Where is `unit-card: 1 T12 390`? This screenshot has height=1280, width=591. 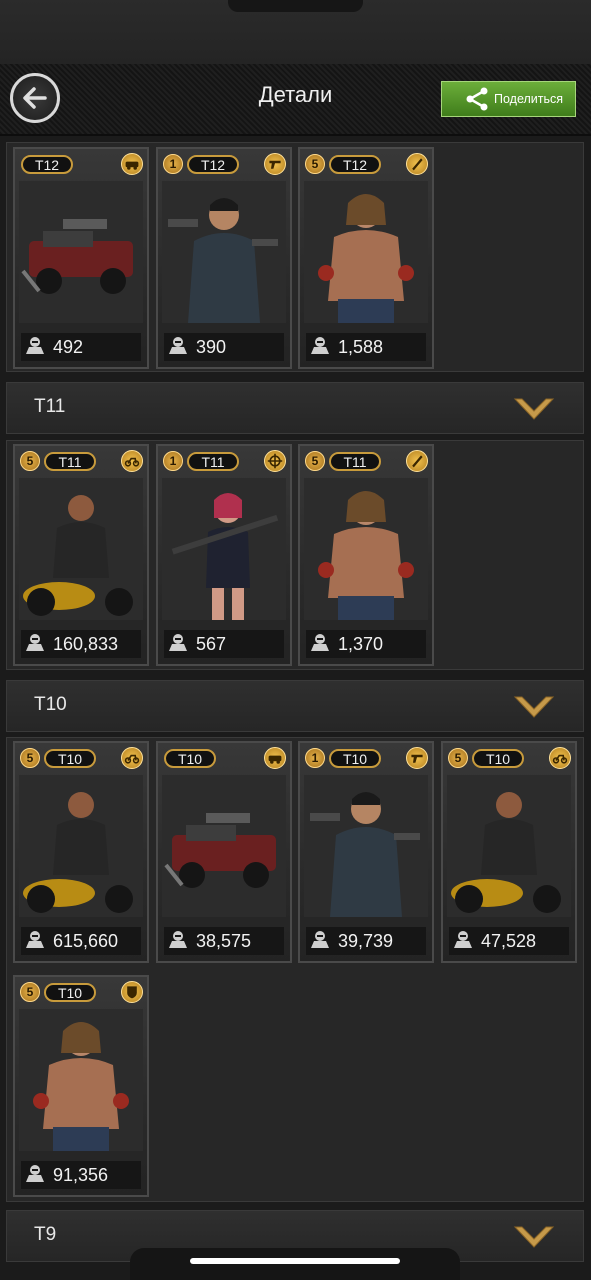 unit-card: 1 T12 390 is located at coordinates (224, 258).